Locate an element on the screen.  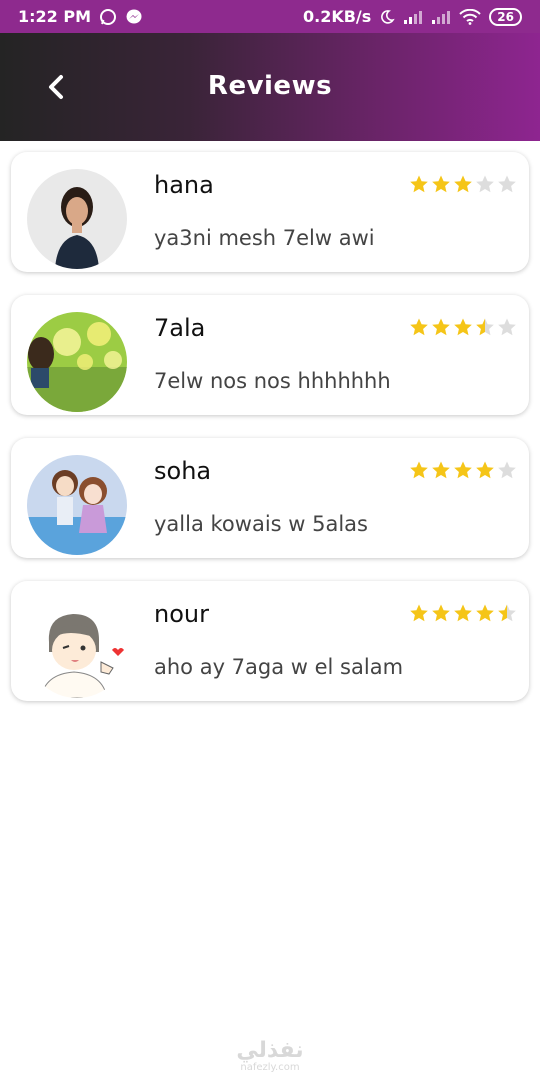
messenger-icon is located at coordinates (134, 17).